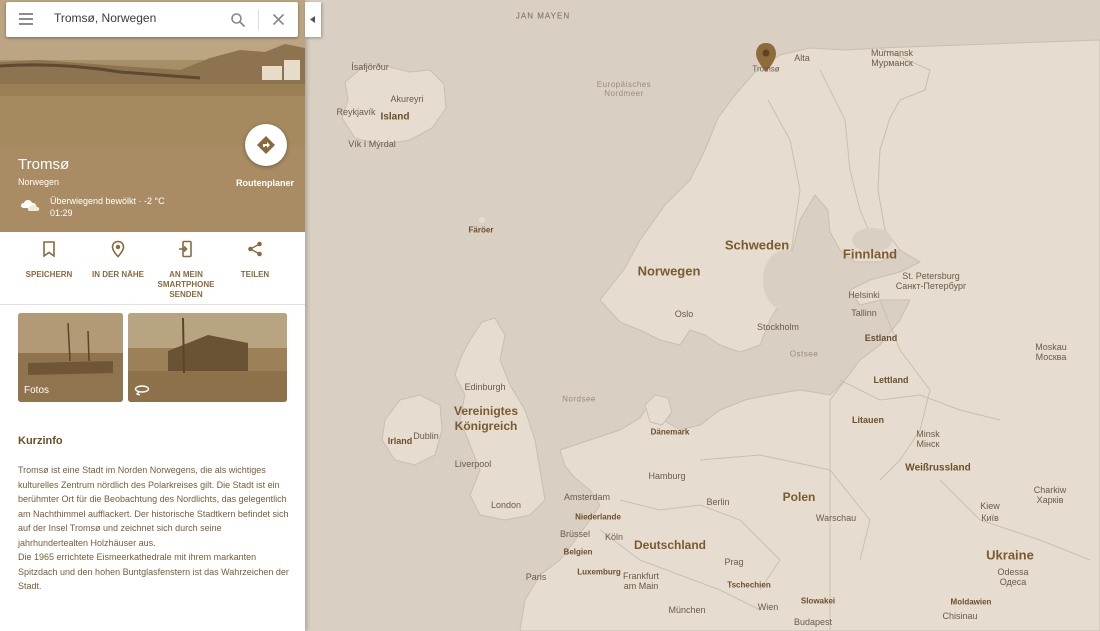 The height and width of the screenshot is (631, 1100). Describe the element at coordinates (757, 245) in the screenshot. I see `map-label-schweden: Schweden` at that location.